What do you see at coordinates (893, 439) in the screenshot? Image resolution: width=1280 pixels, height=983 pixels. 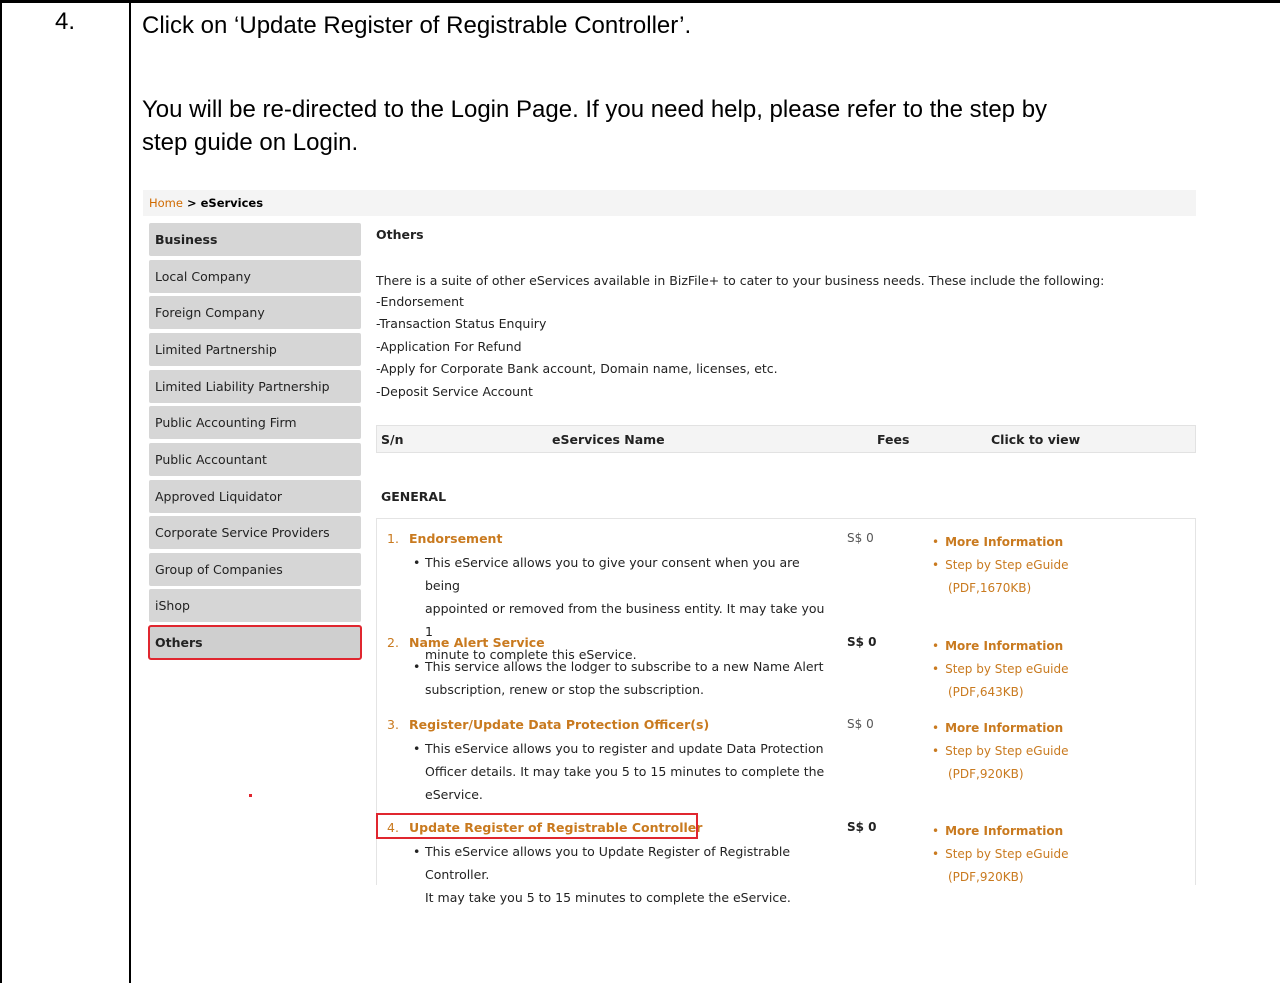 I see `header-fees: Fees` at bounding box center [893, 439].